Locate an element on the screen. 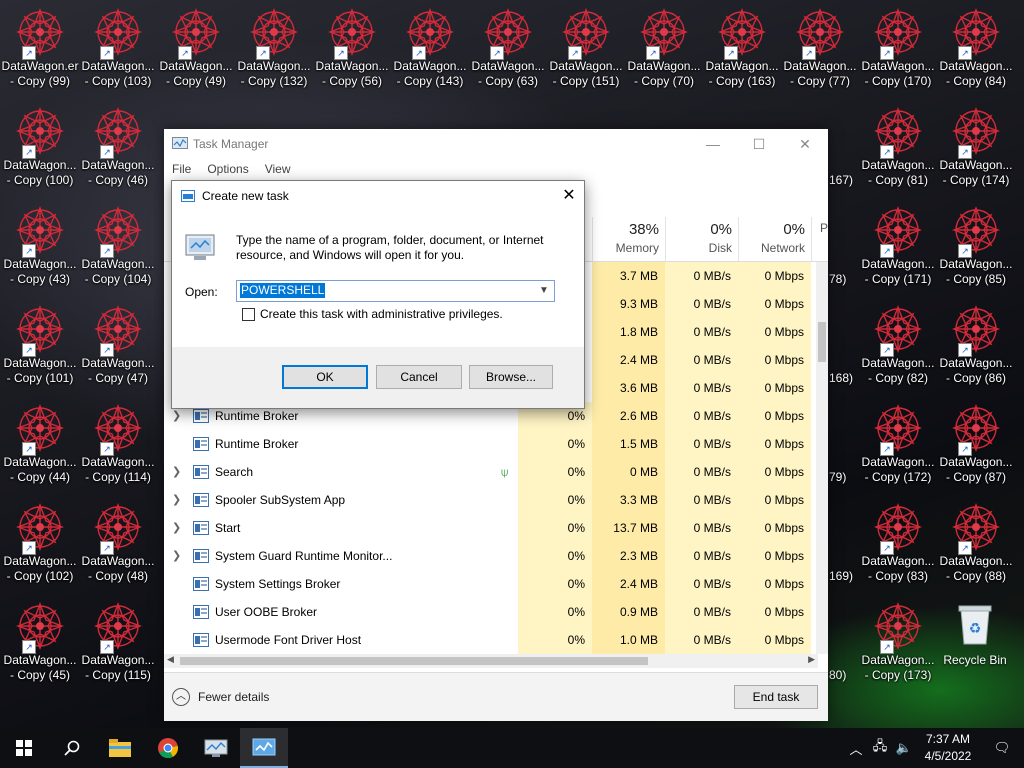 Image resolution: width=1024 pixels, height=768 pixels. minimize-button: — is located at coordinates (713, 144).